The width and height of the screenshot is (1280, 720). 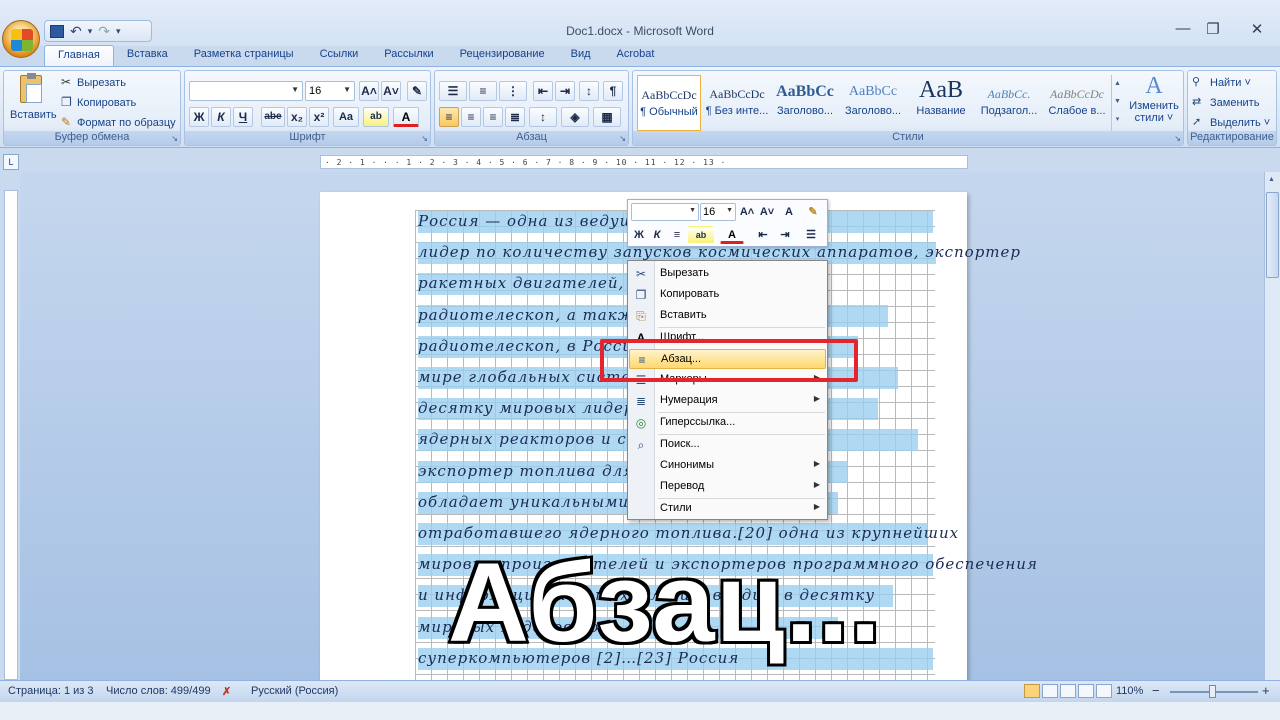 I want to click on full-screen-reading-icon, so click(x=1050, y=691).